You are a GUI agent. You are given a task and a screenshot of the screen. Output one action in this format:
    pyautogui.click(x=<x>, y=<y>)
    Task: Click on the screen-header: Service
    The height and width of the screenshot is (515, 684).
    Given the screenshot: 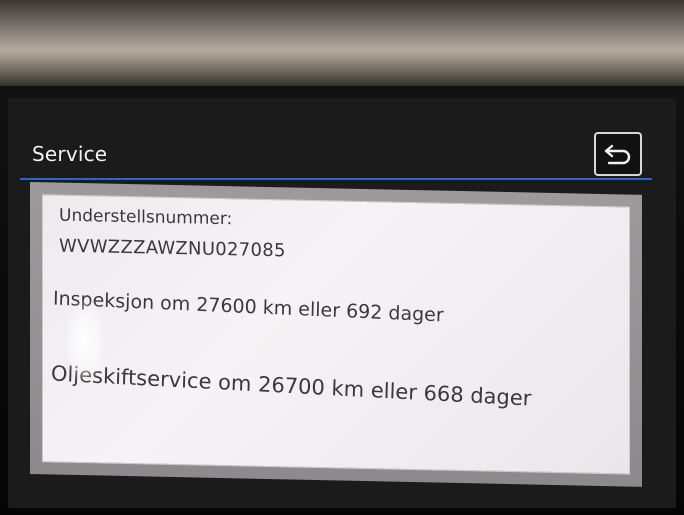 What is the action you would take?
    pyautogui.click(x=336, y=155)
    